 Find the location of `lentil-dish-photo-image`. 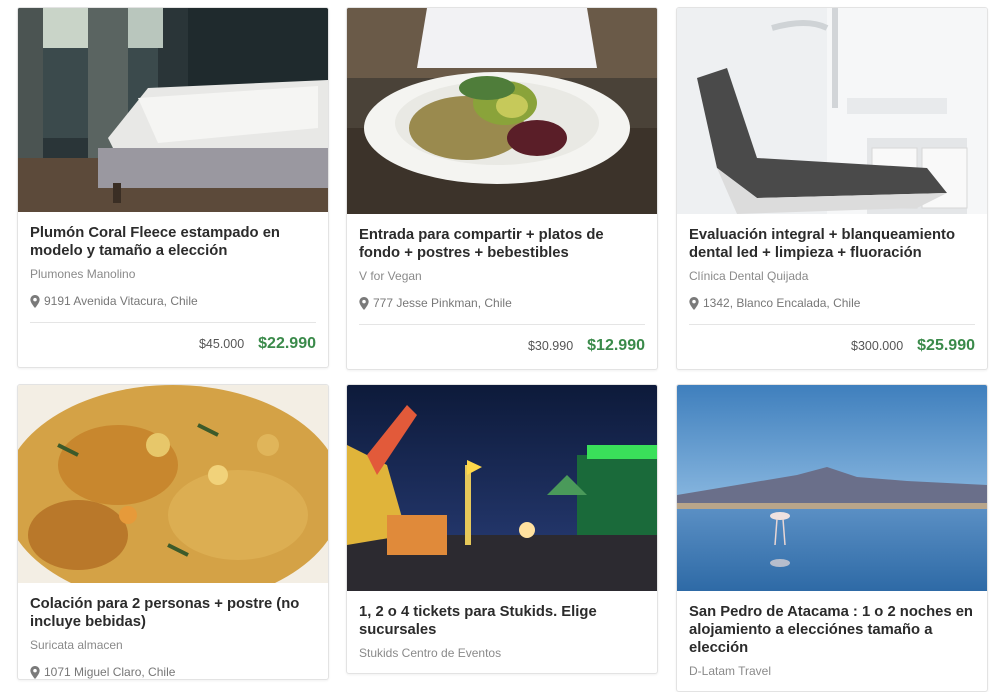

lentil-dish-photo-image is located at coordinates (173, 484).